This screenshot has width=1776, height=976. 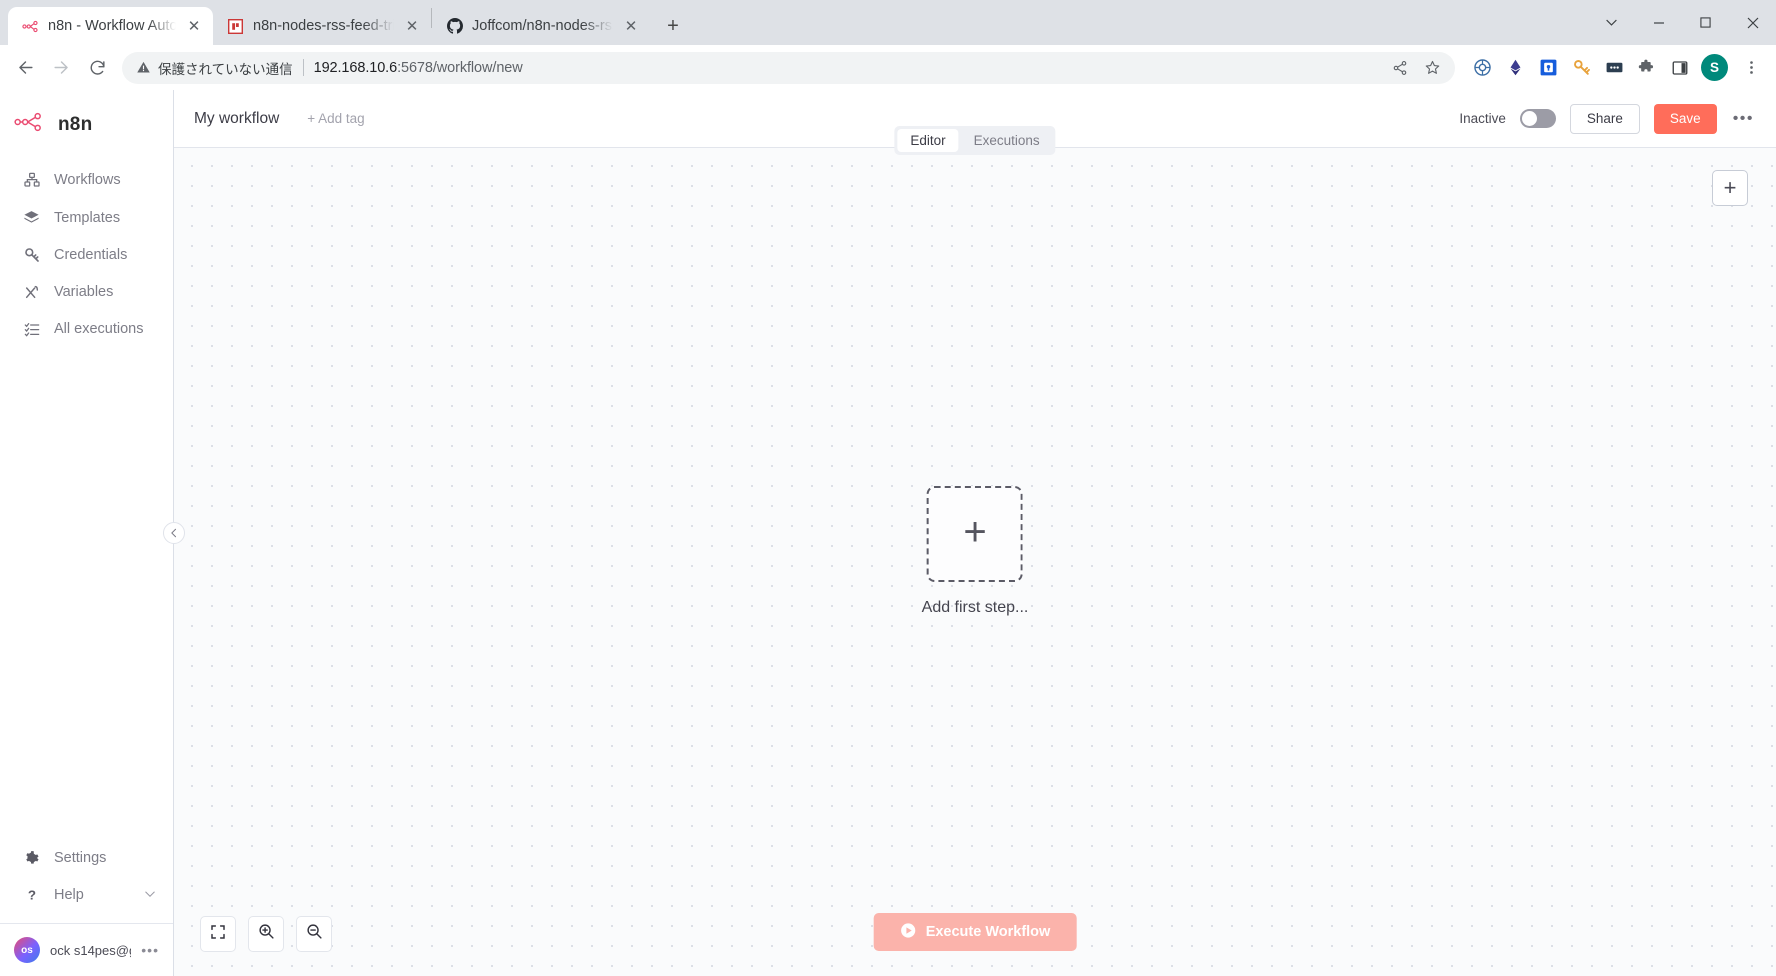 What do you see at coordinates (1611, 22) in the screenshot?
I see `tab-search-icon` at bounding box center [1611, 22].